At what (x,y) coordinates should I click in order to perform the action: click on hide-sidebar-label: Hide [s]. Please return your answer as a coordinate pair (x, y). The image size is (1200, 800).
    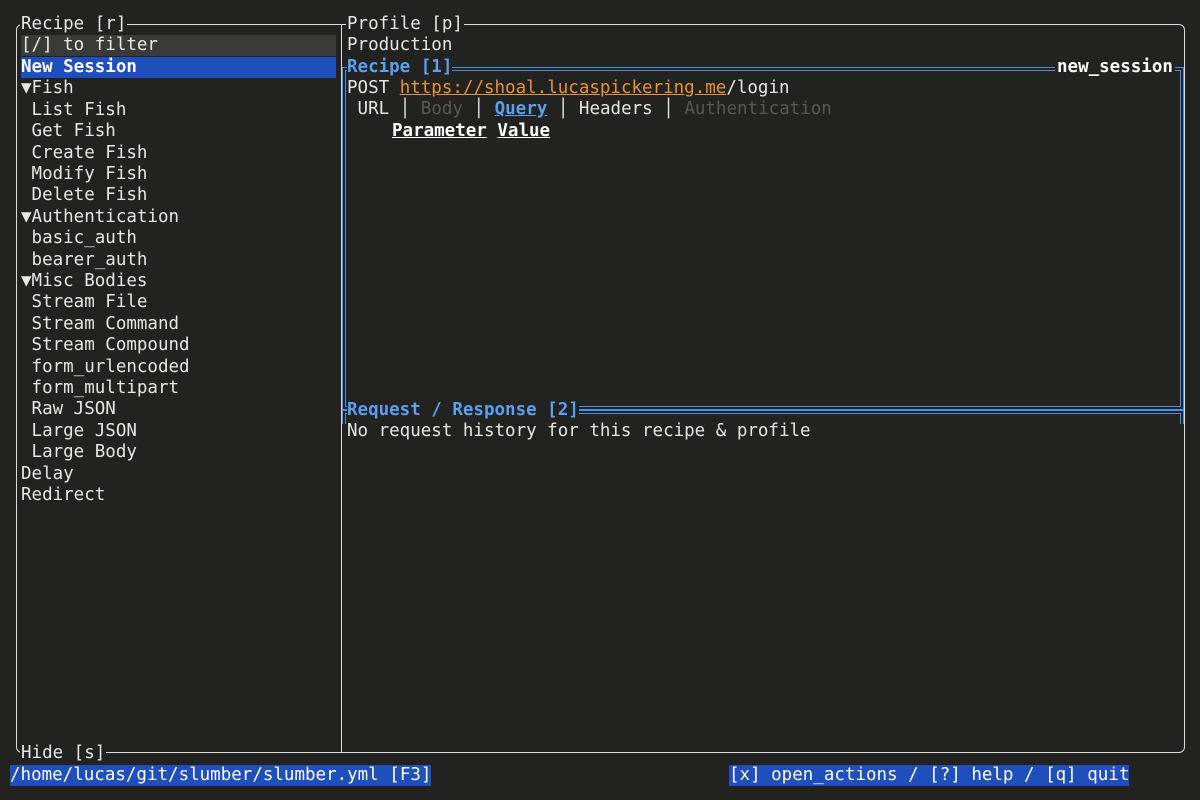
    Looking at the image, I should click on (63, 754).